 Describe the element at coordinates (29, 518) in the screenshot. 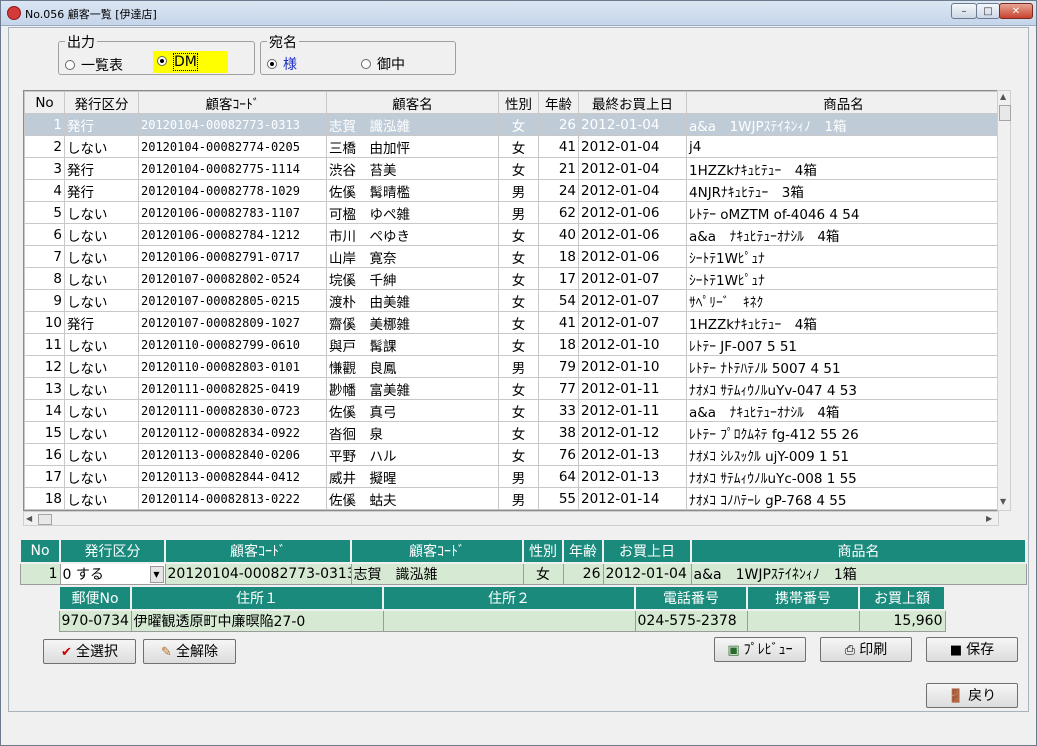

I see `scroll-left-arrow-icon: ◀` at that location.